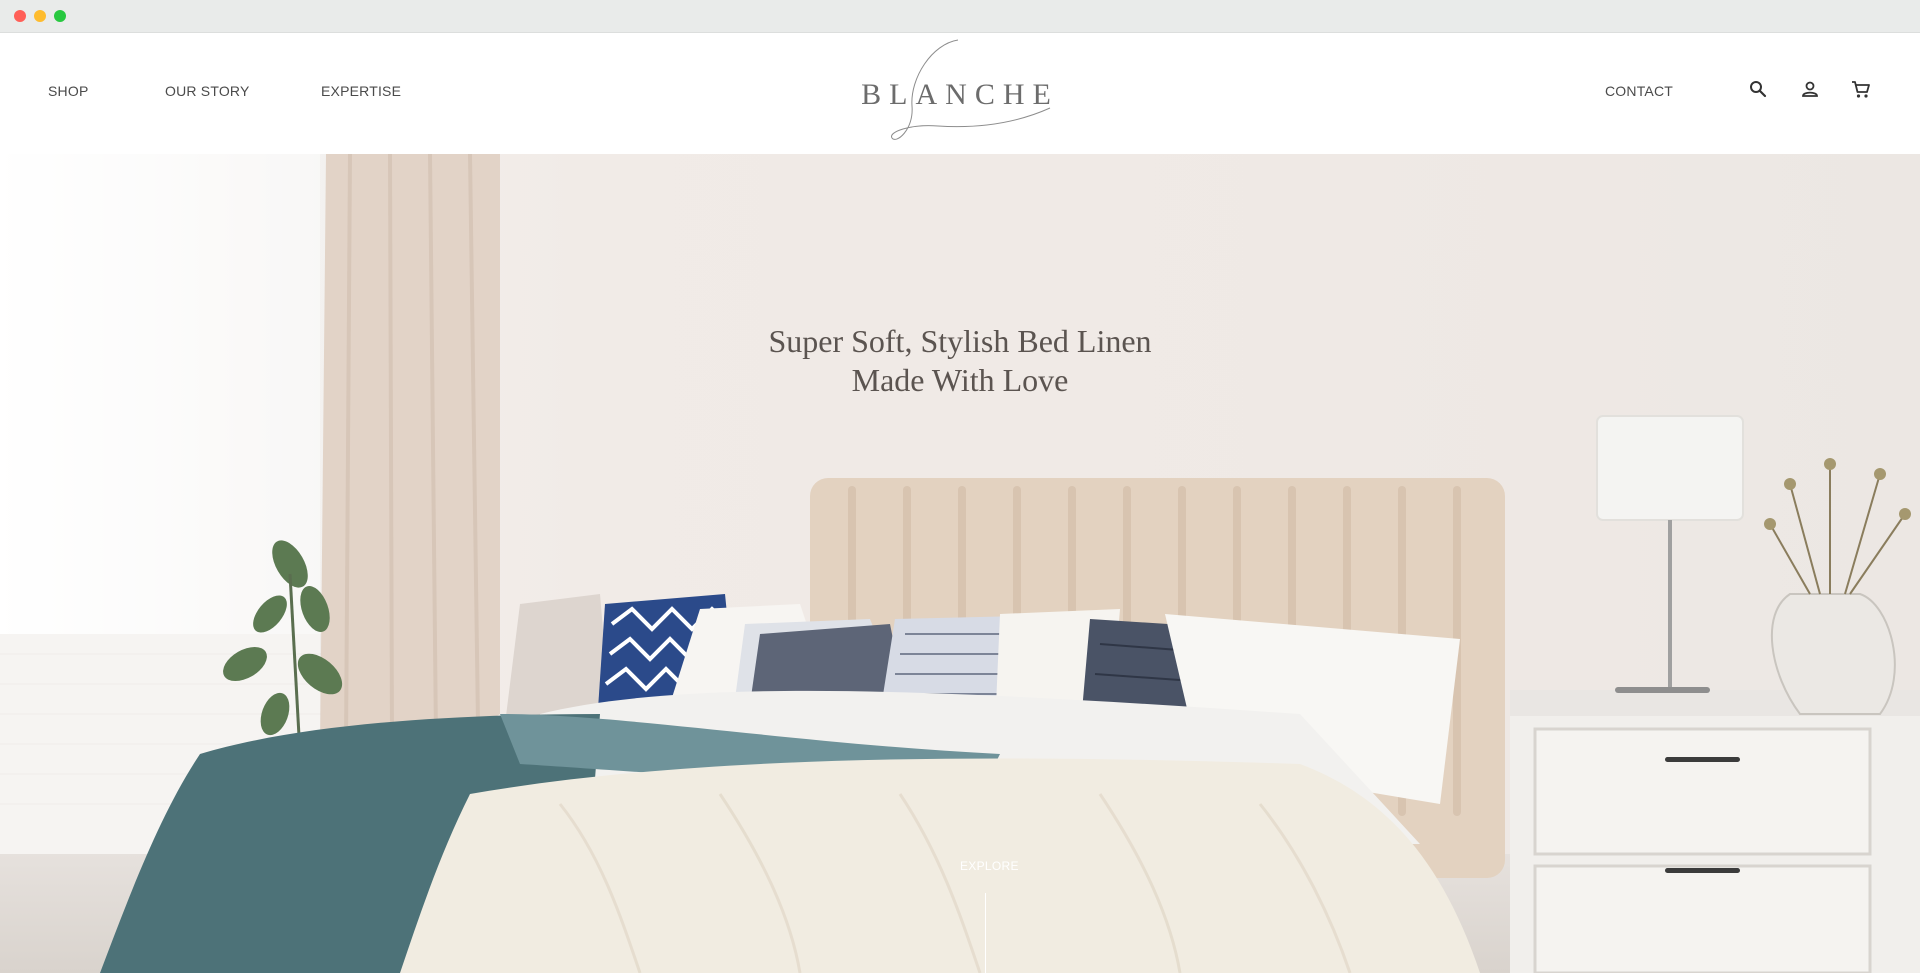 This screenshot has width=1920, height=973. I want to click on blanche-logo: BLANCHE, so click(960, 93).